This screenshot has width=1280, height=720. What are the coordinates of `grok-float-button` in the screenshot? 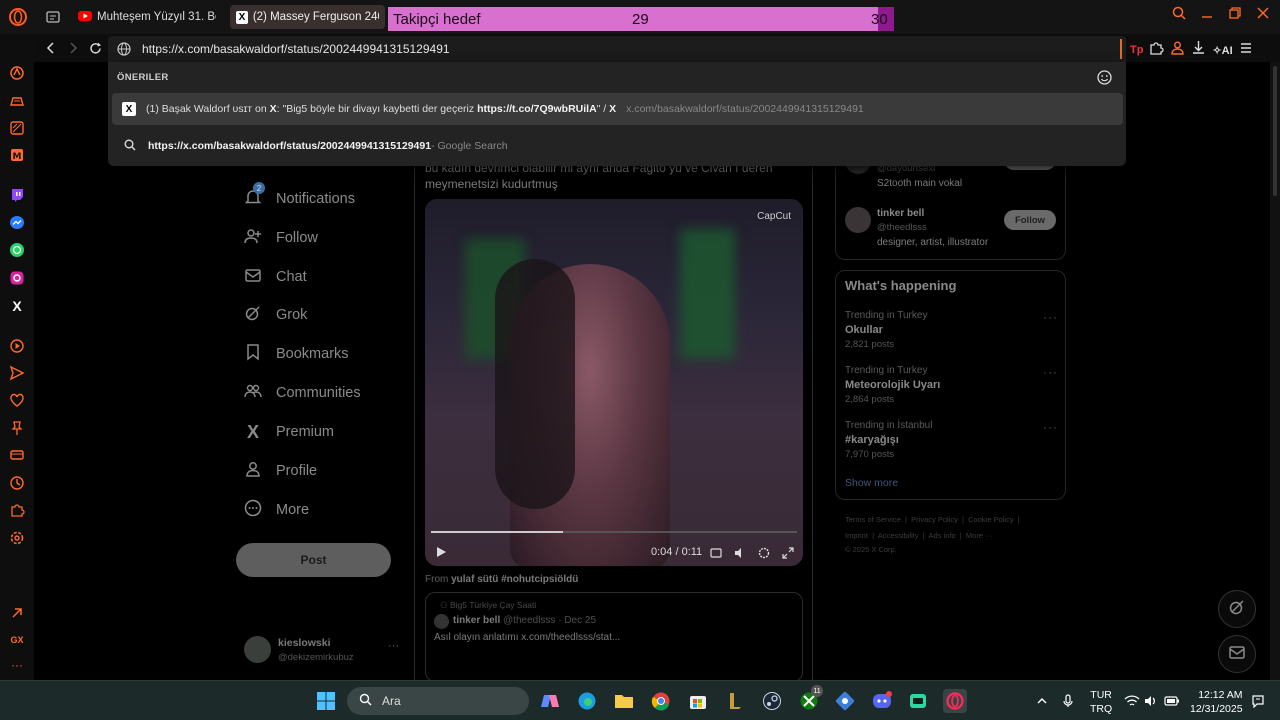 It's located at (1237, 609).